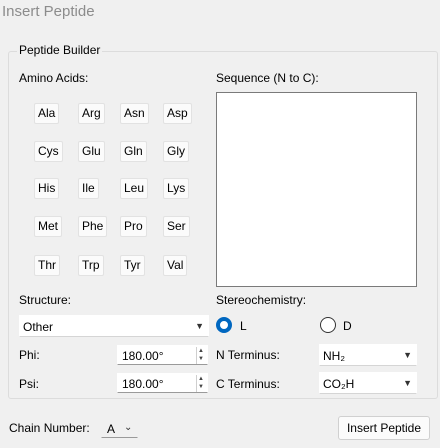 The height and width of the screenshot is (448, 440). Describe the element at coordinates (47, 188) in the screenshot. I see `aa-button-his: His` at that location.